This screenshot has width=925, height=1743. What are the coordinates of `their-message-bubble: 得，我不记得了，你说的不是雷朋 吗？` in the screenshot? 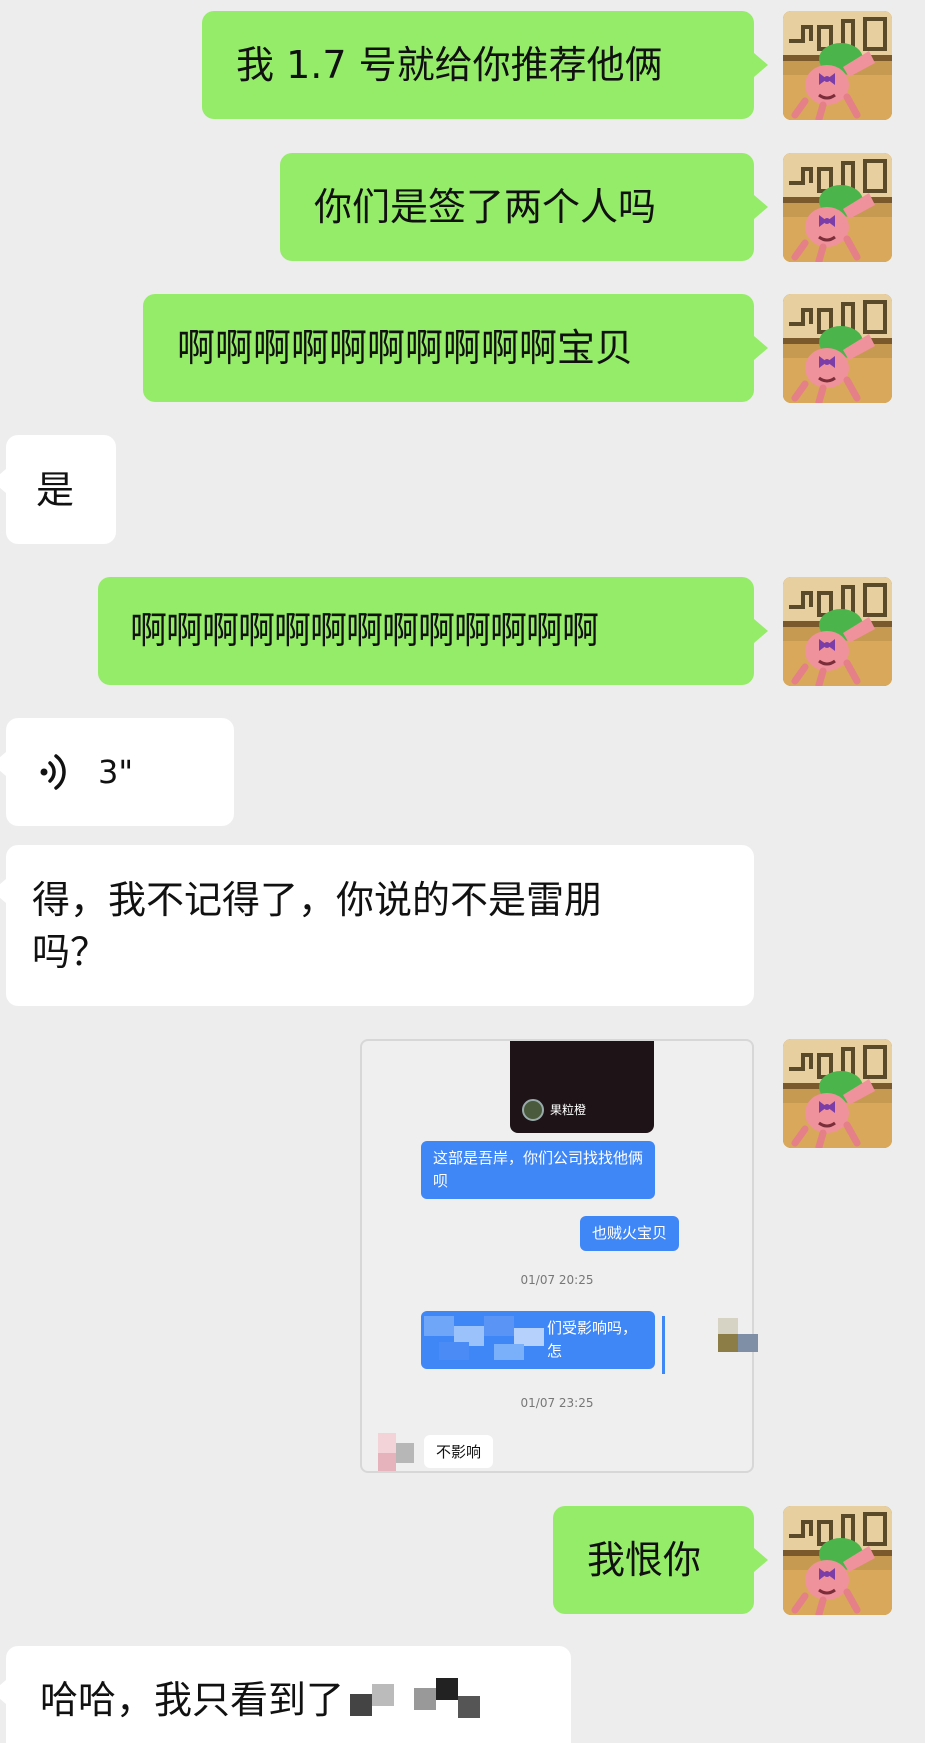 It's located at (377, 925).